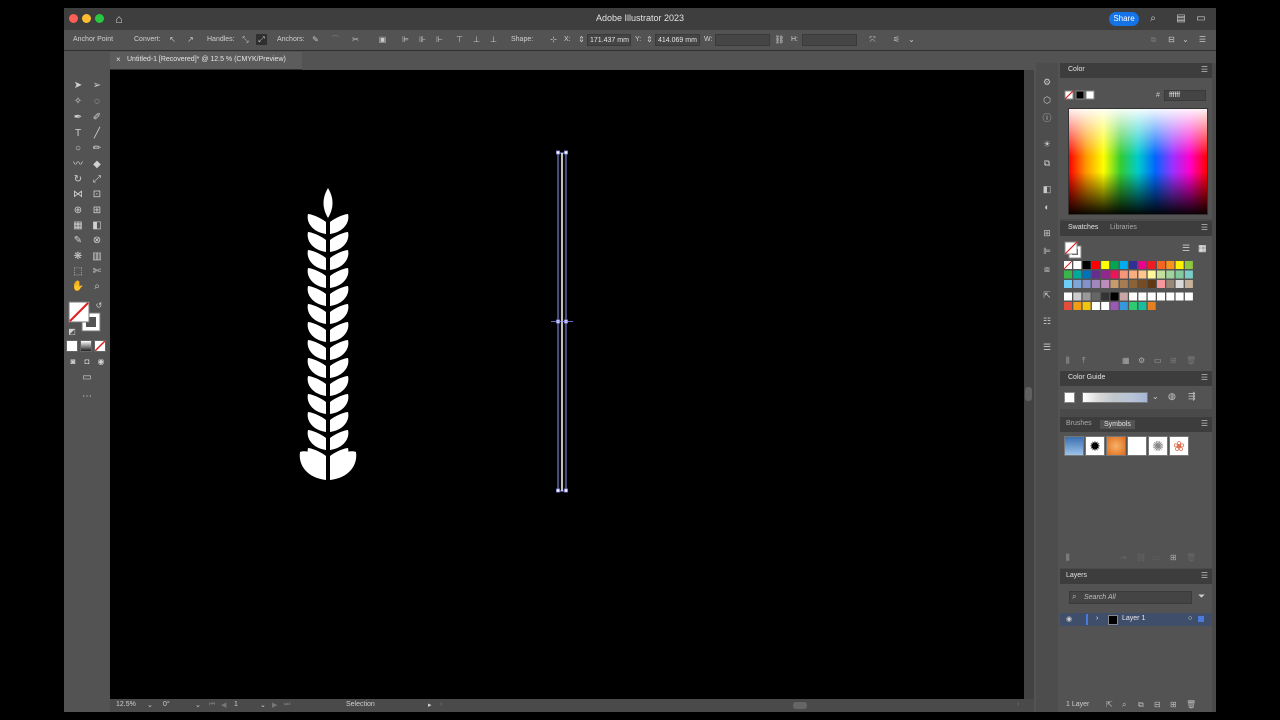 This screenshot has height=720, width=1280. What do you see at coordinates (78, 102) in the screenshot?
I see `magic-wand-tool-icon: ✧` at bounding box center [78, 102].